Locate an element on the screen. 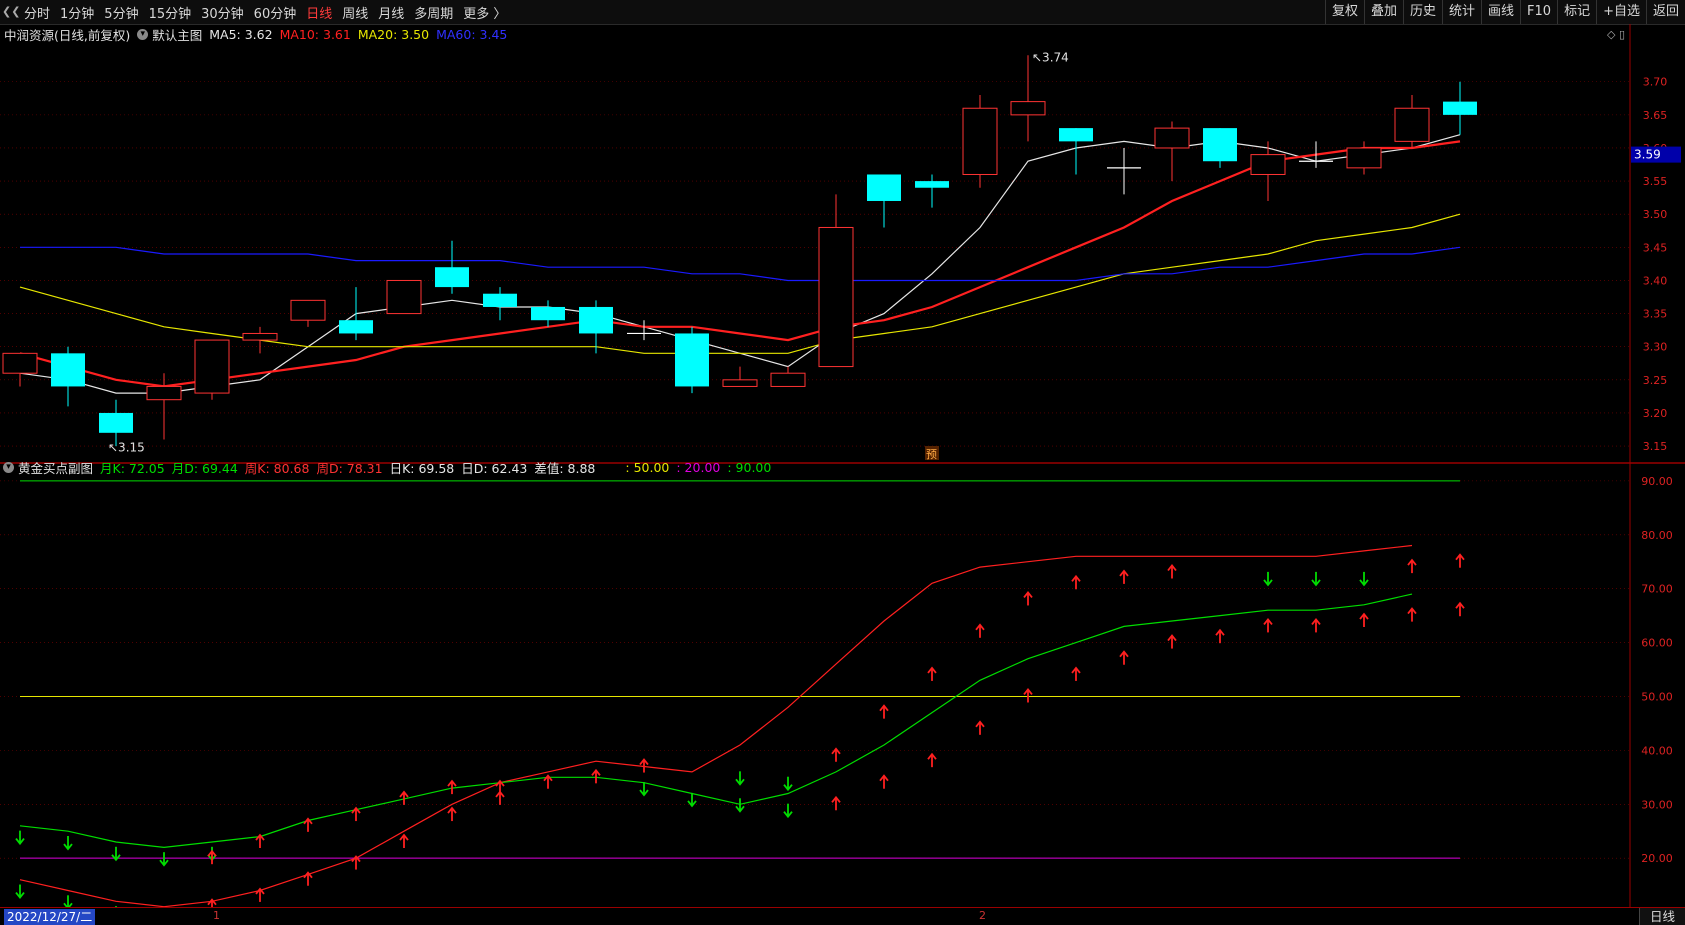  price-tick-label: 3.40 is located at coordinates (1655, 280).